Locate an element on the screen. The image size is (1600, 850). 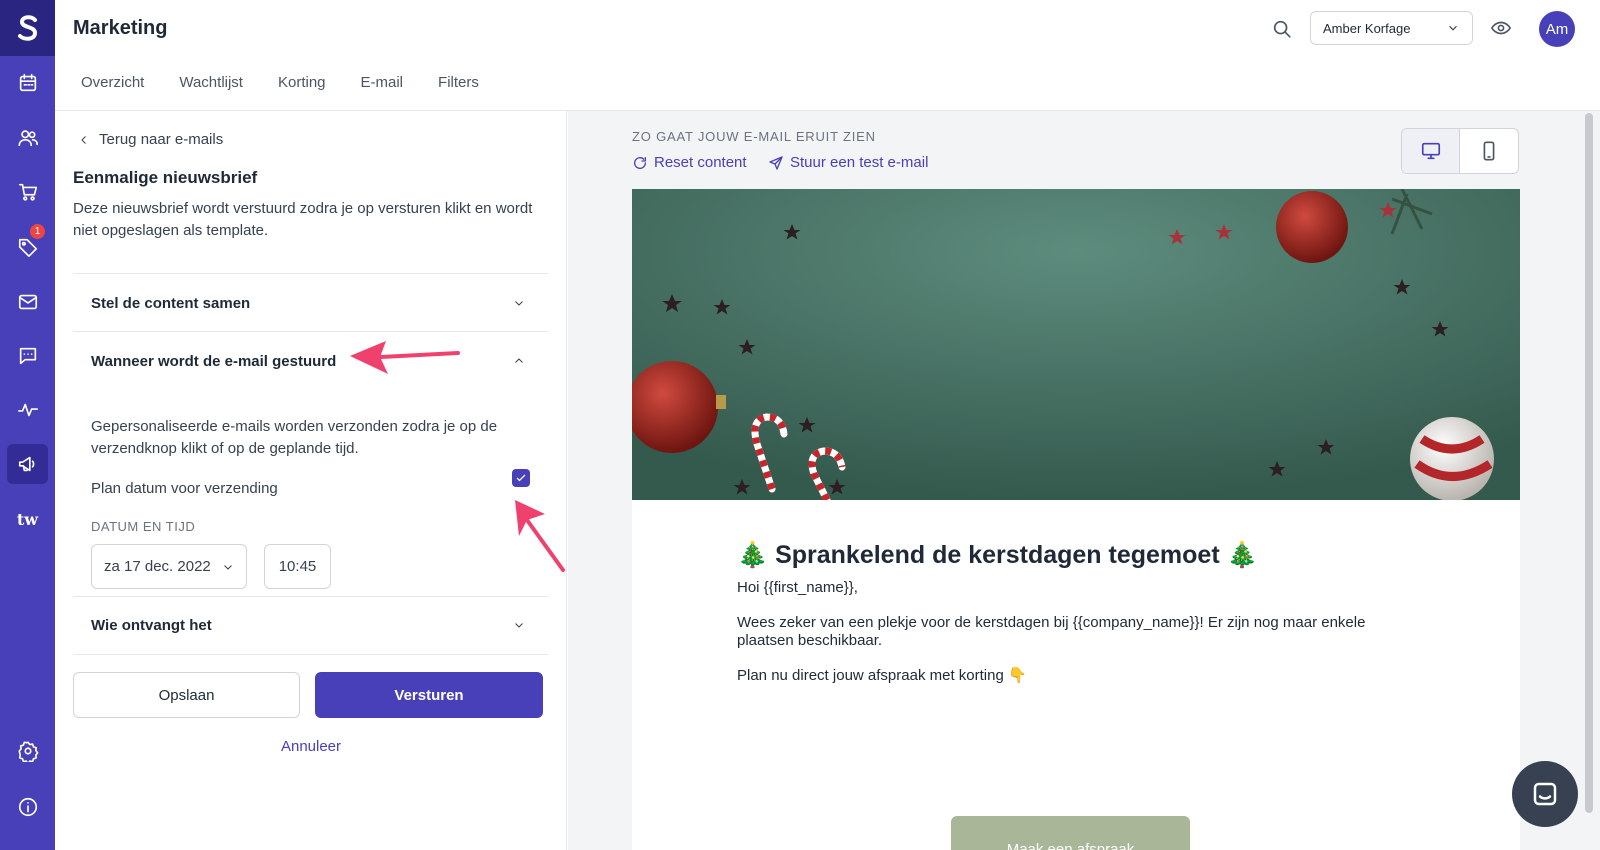
mobile-icon is located at coordinates (1489, 151).